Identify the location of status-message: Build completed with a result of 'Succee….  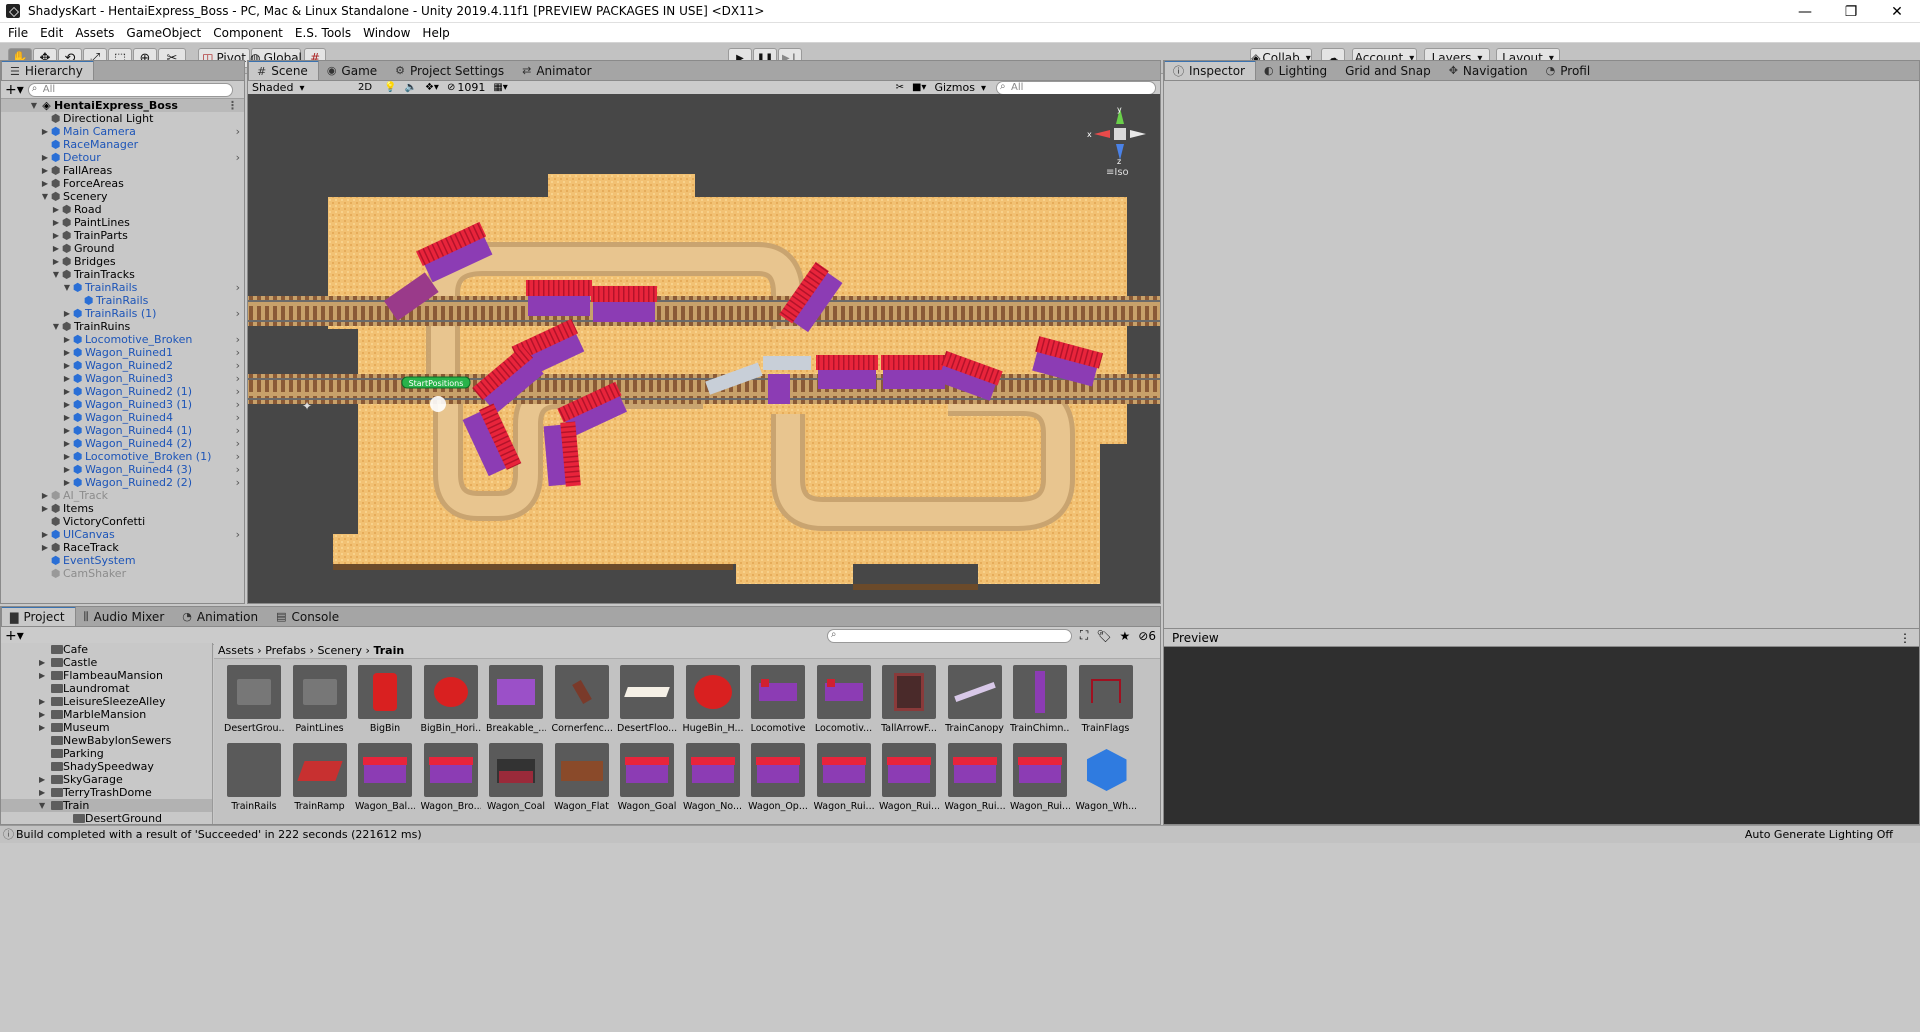
(219, 834).